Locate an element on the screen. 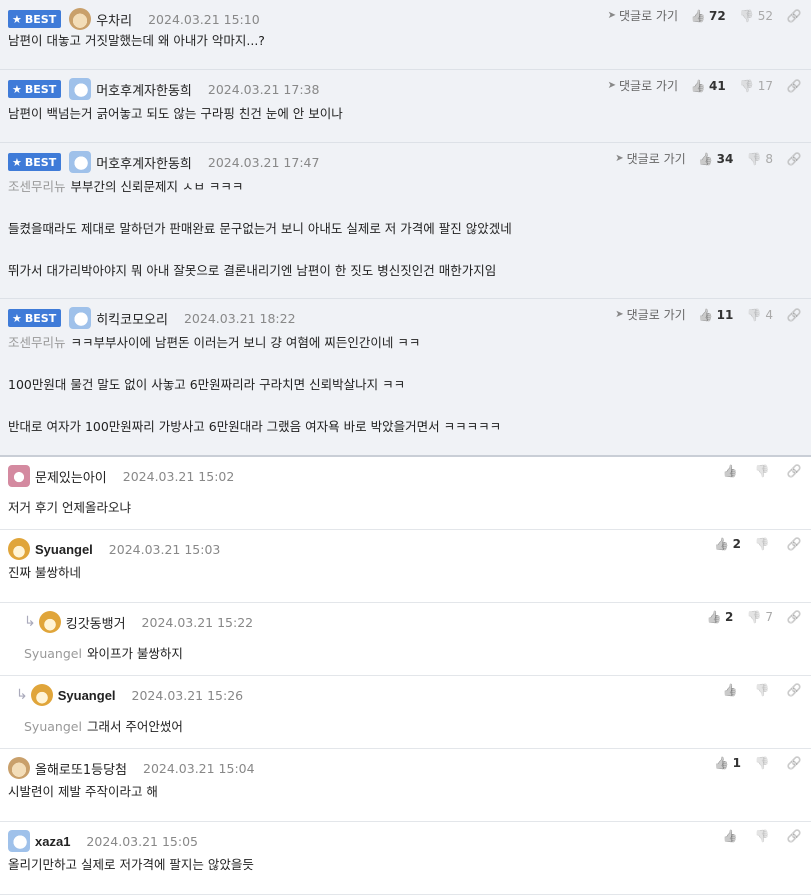 This screenshot has width=811, height=895. comment-line: 시발련이 제발 주작이라고 해 is located at coordinates (405, 804).